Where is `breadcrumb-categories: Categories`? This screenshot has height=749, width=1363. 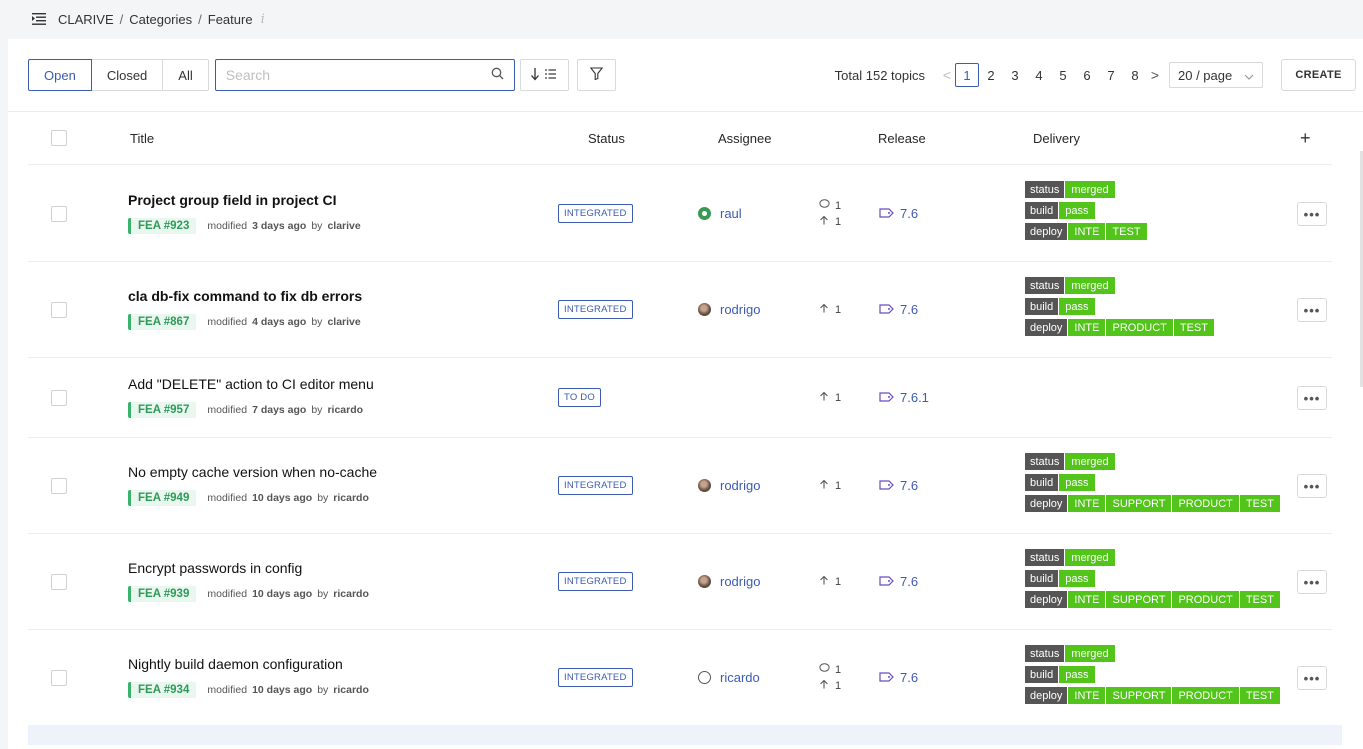 breadcrumb-categories: Categories is located at coordinates (160, 19).